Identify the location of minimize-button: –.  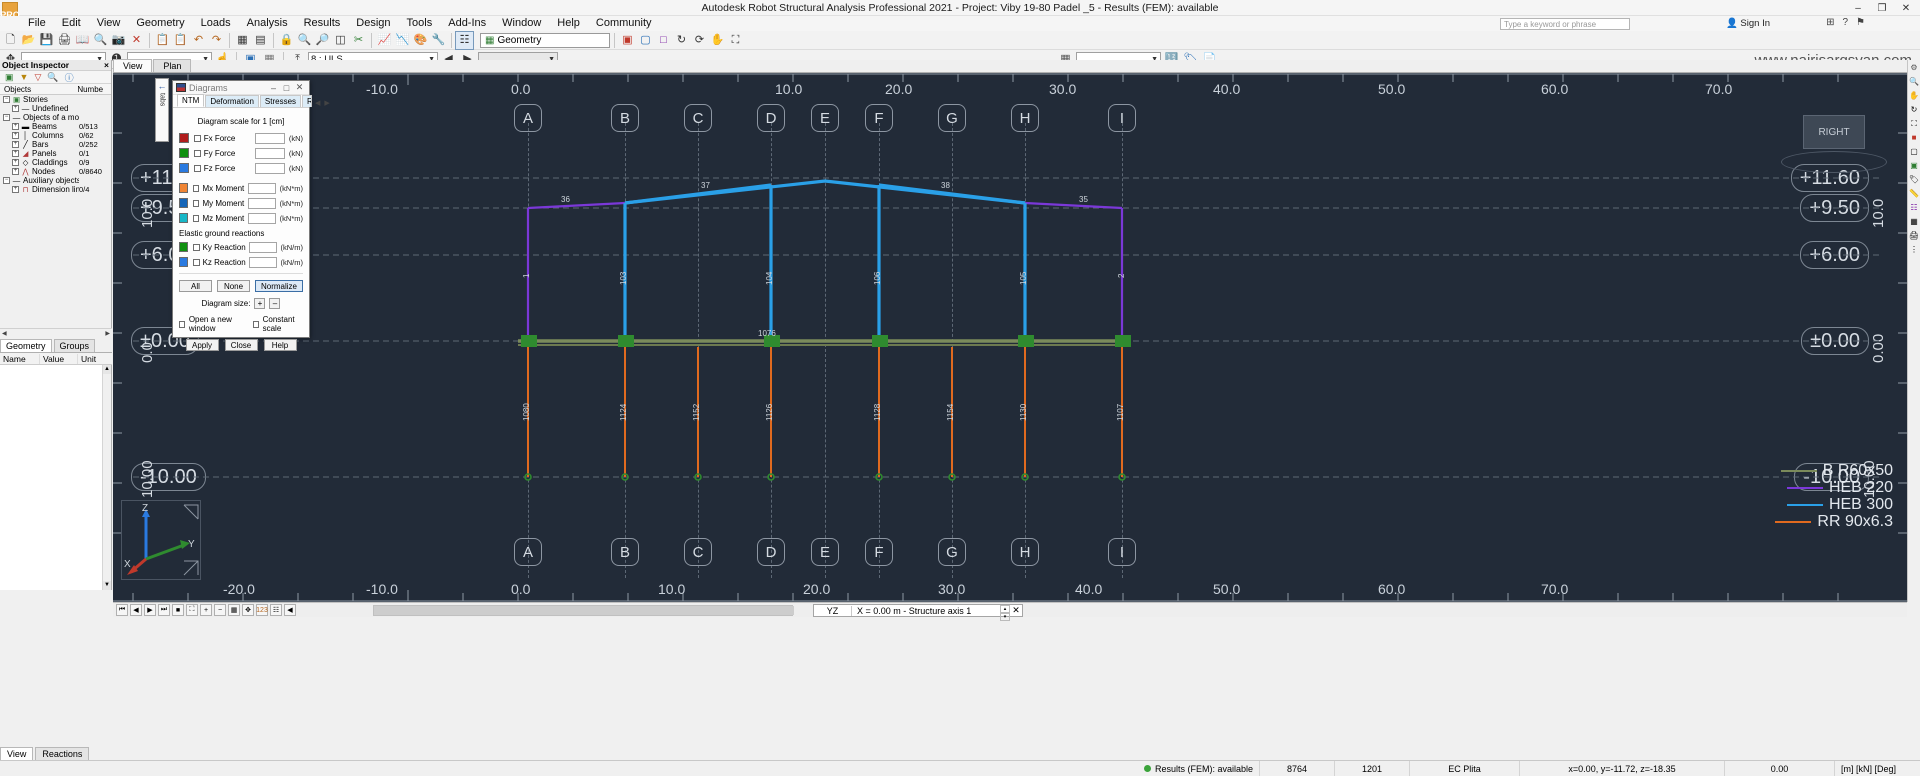
(1858, 8).